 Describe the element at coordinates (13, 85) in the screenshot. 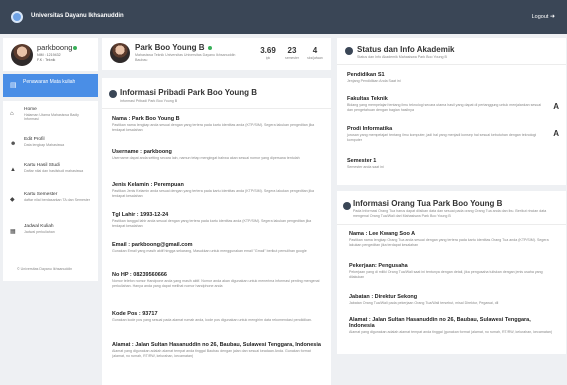

I see `folder-icon: ▤` at that location.